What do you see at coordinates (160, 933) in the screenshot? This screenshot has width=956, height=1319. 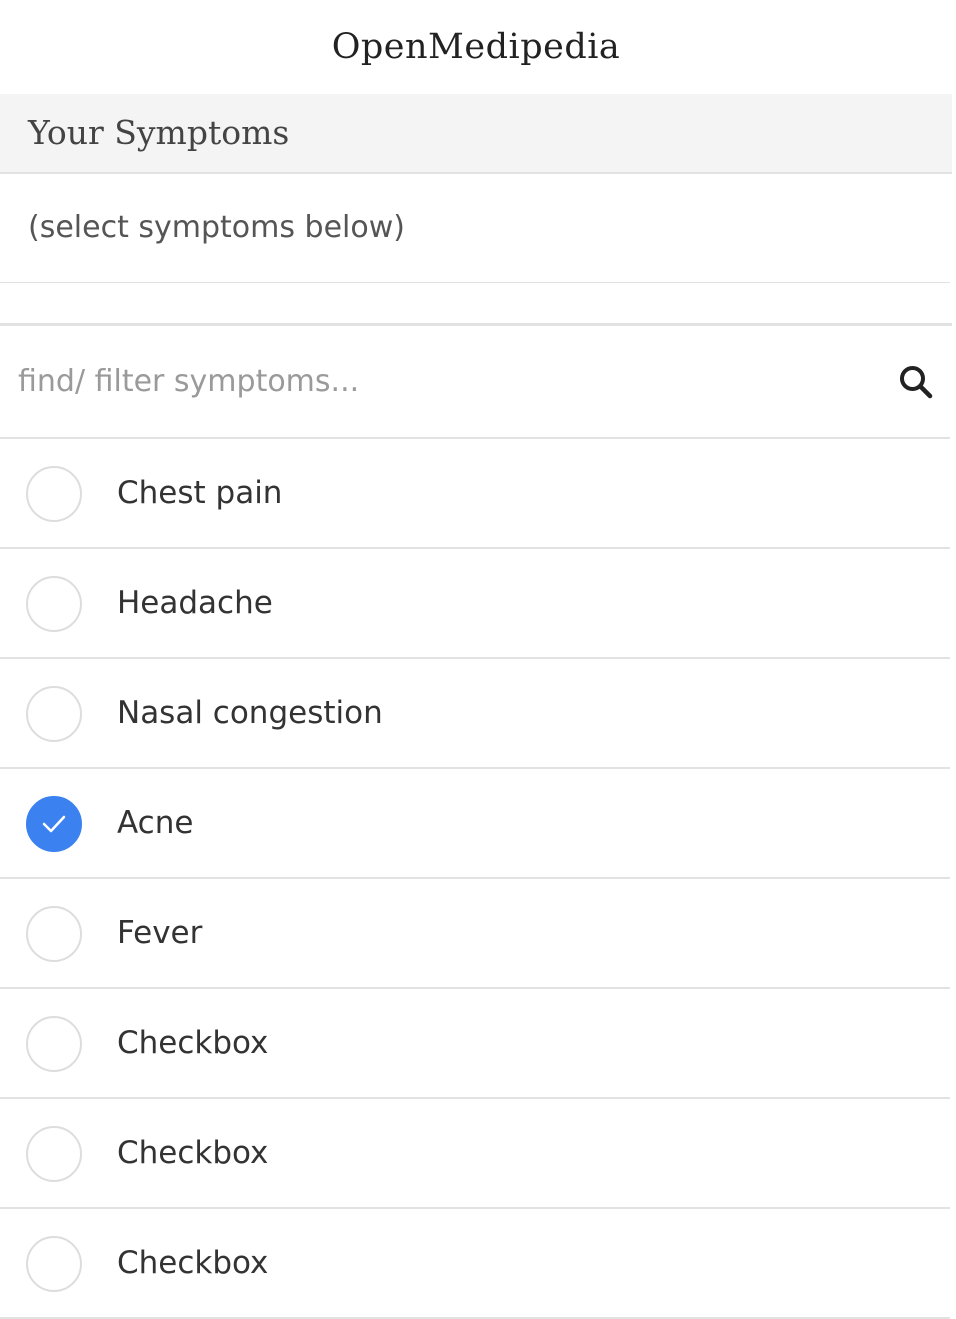 I see `symptom-label: Fever` at bounding box center [160, 933].